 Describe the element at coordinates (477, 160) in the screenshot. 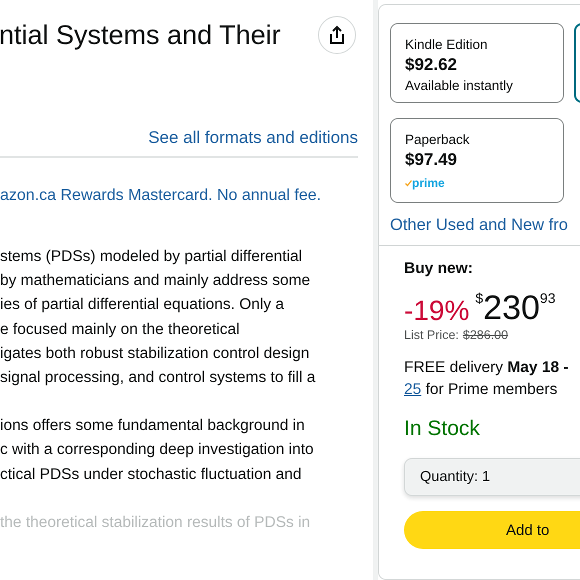

I see `format-option: Paperback $97.49 prime` at that location.